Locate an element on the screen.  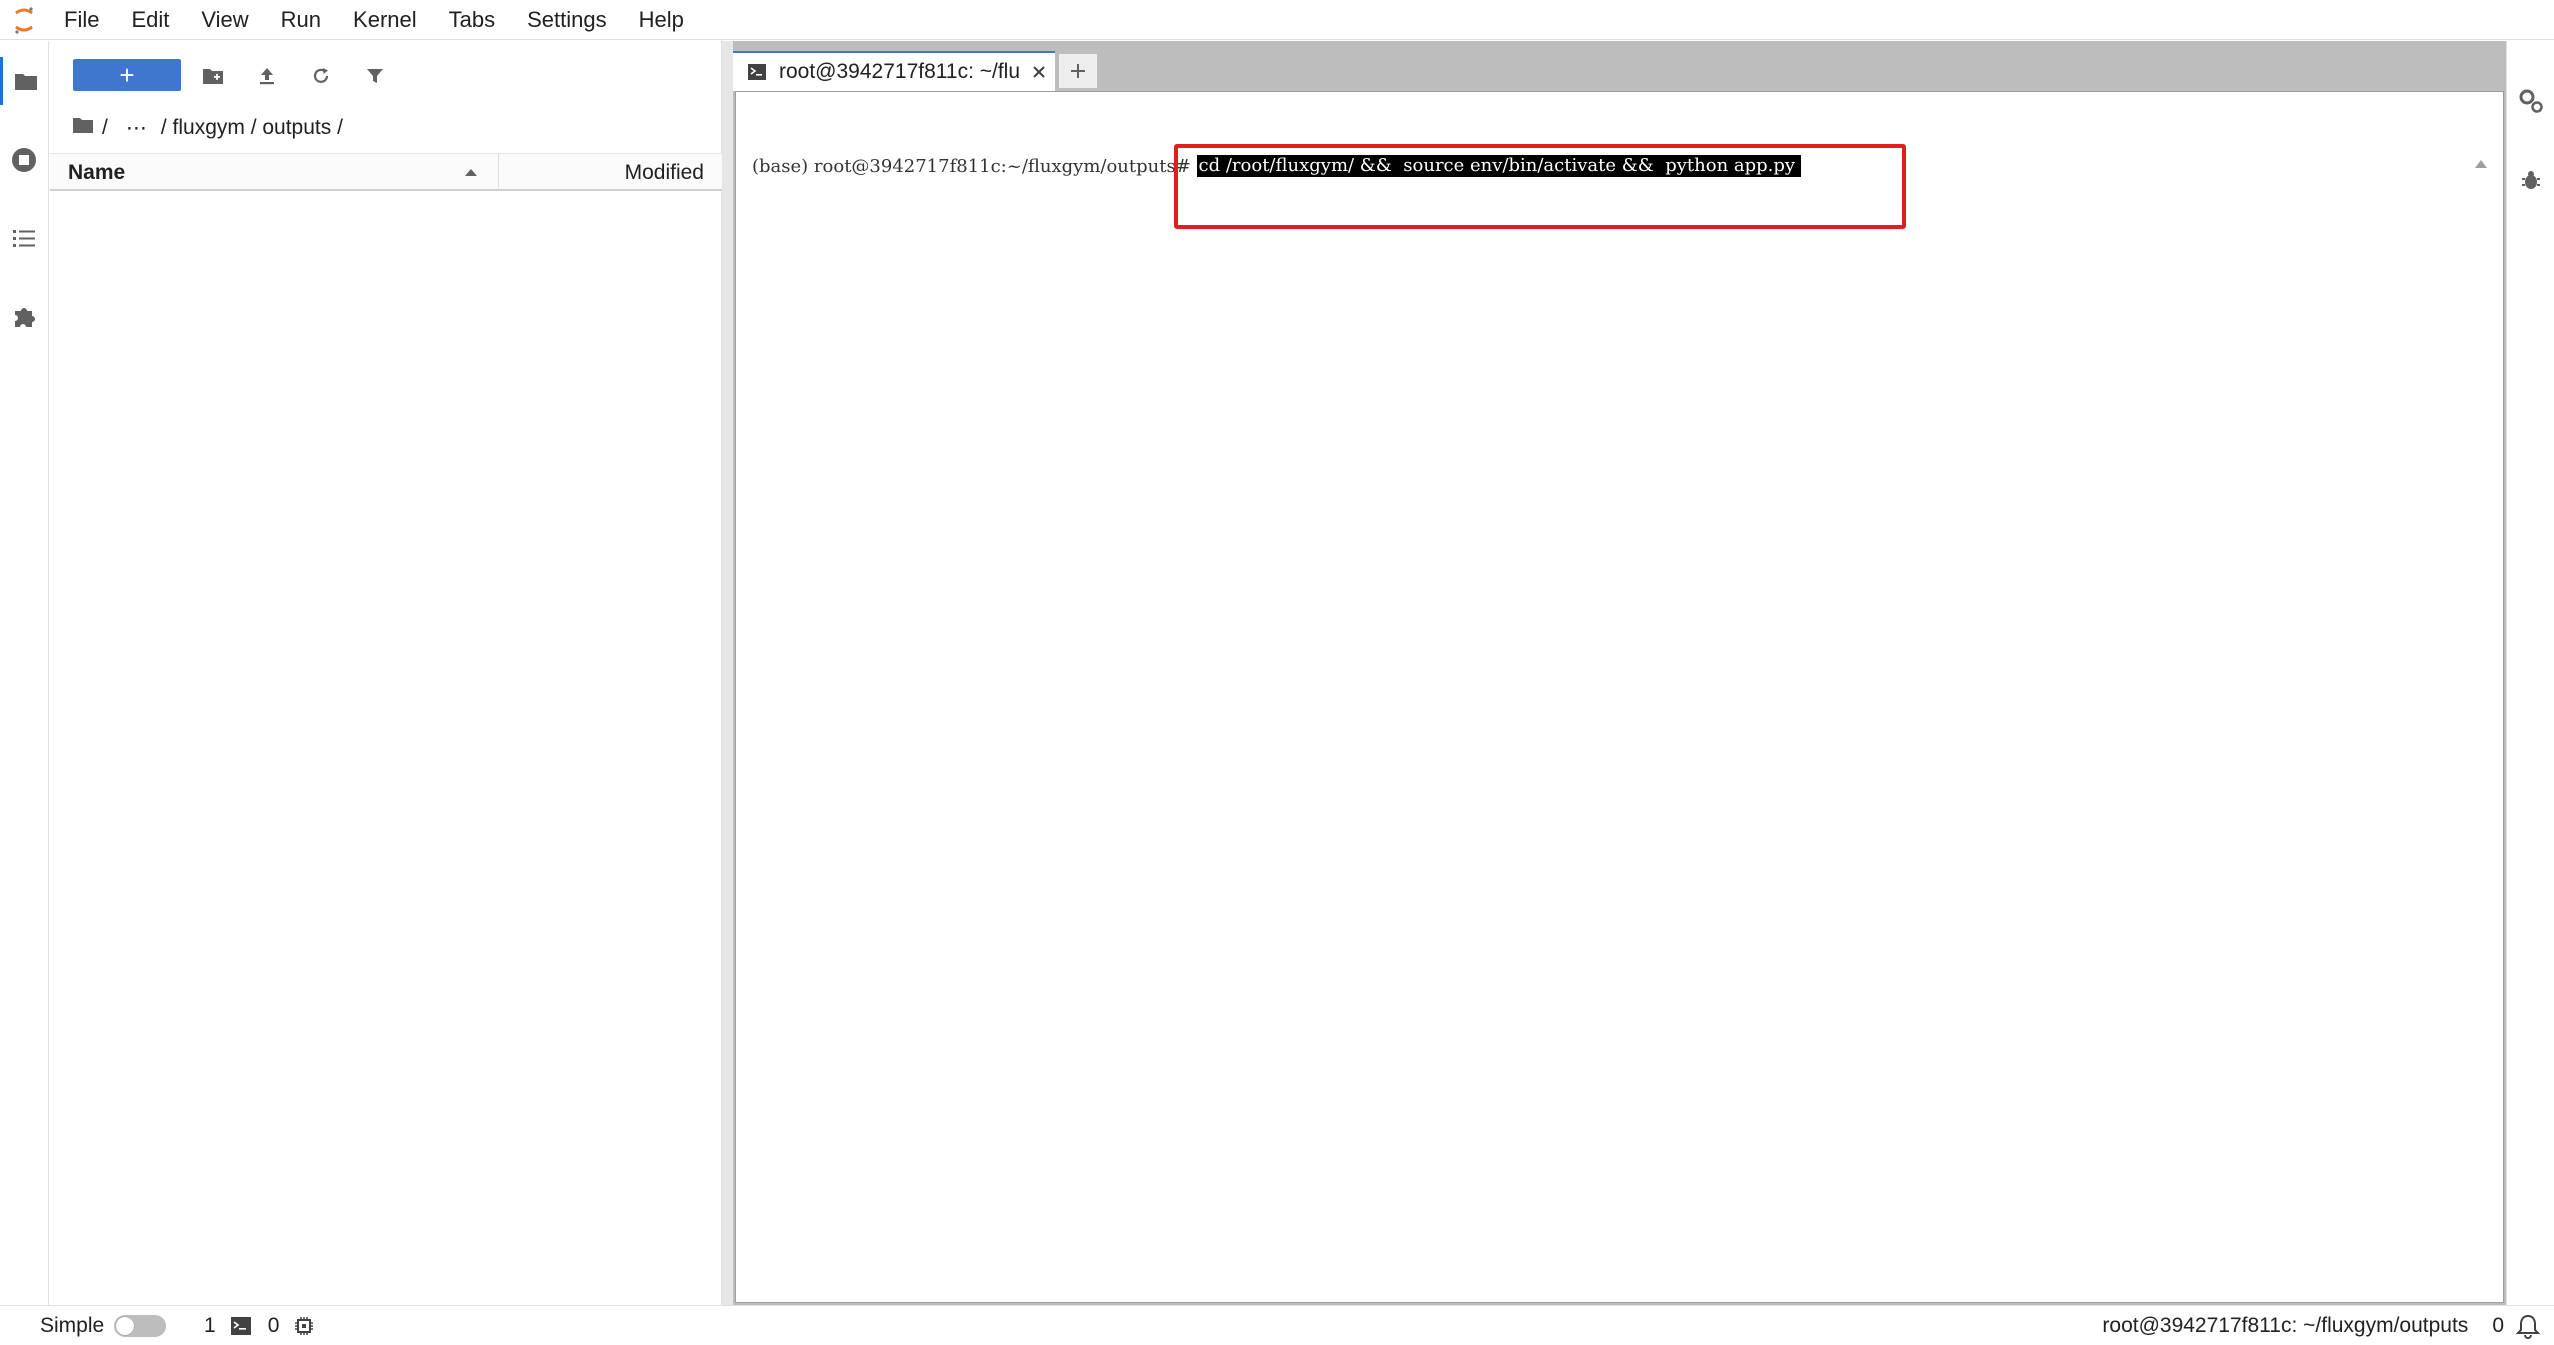
file-list-header: Name Modified is located at coordinates (386, 172).